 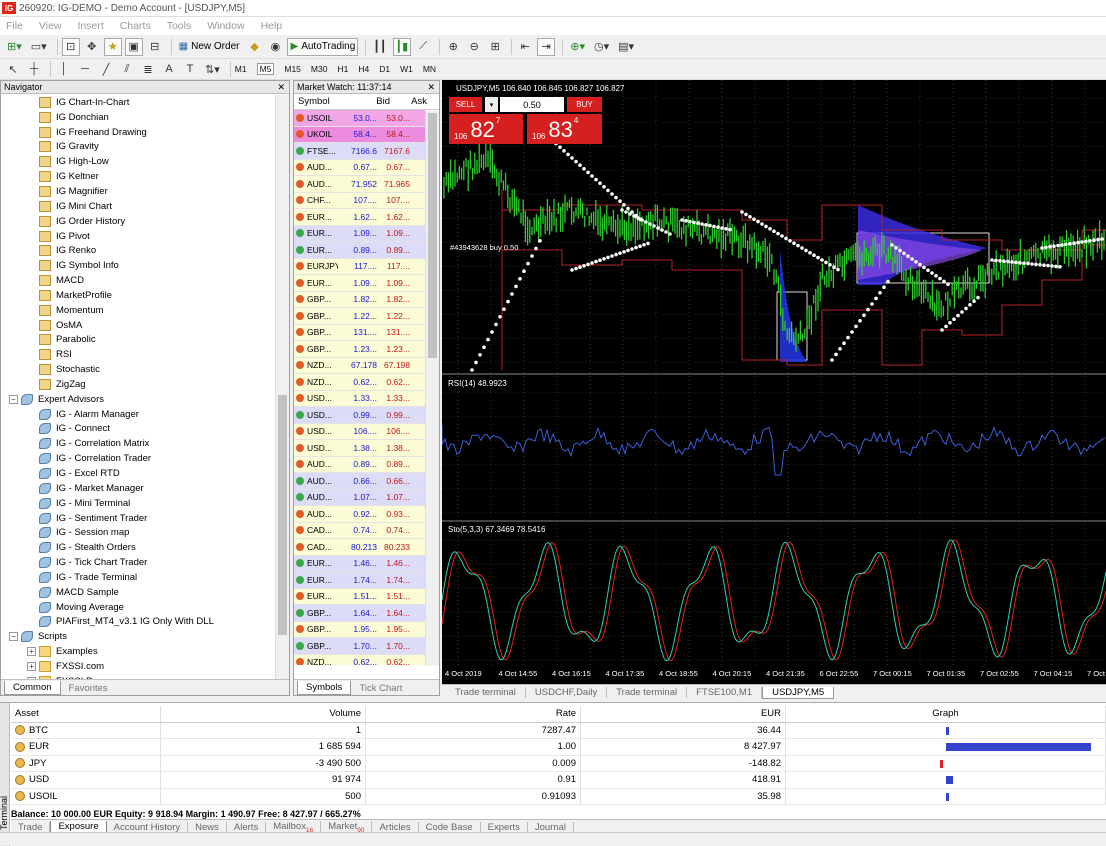 What do you see at coordinates (138, 295) in the screenshot?
I see `navigator-item: MarketProfile` at bounding box center [138, 295].